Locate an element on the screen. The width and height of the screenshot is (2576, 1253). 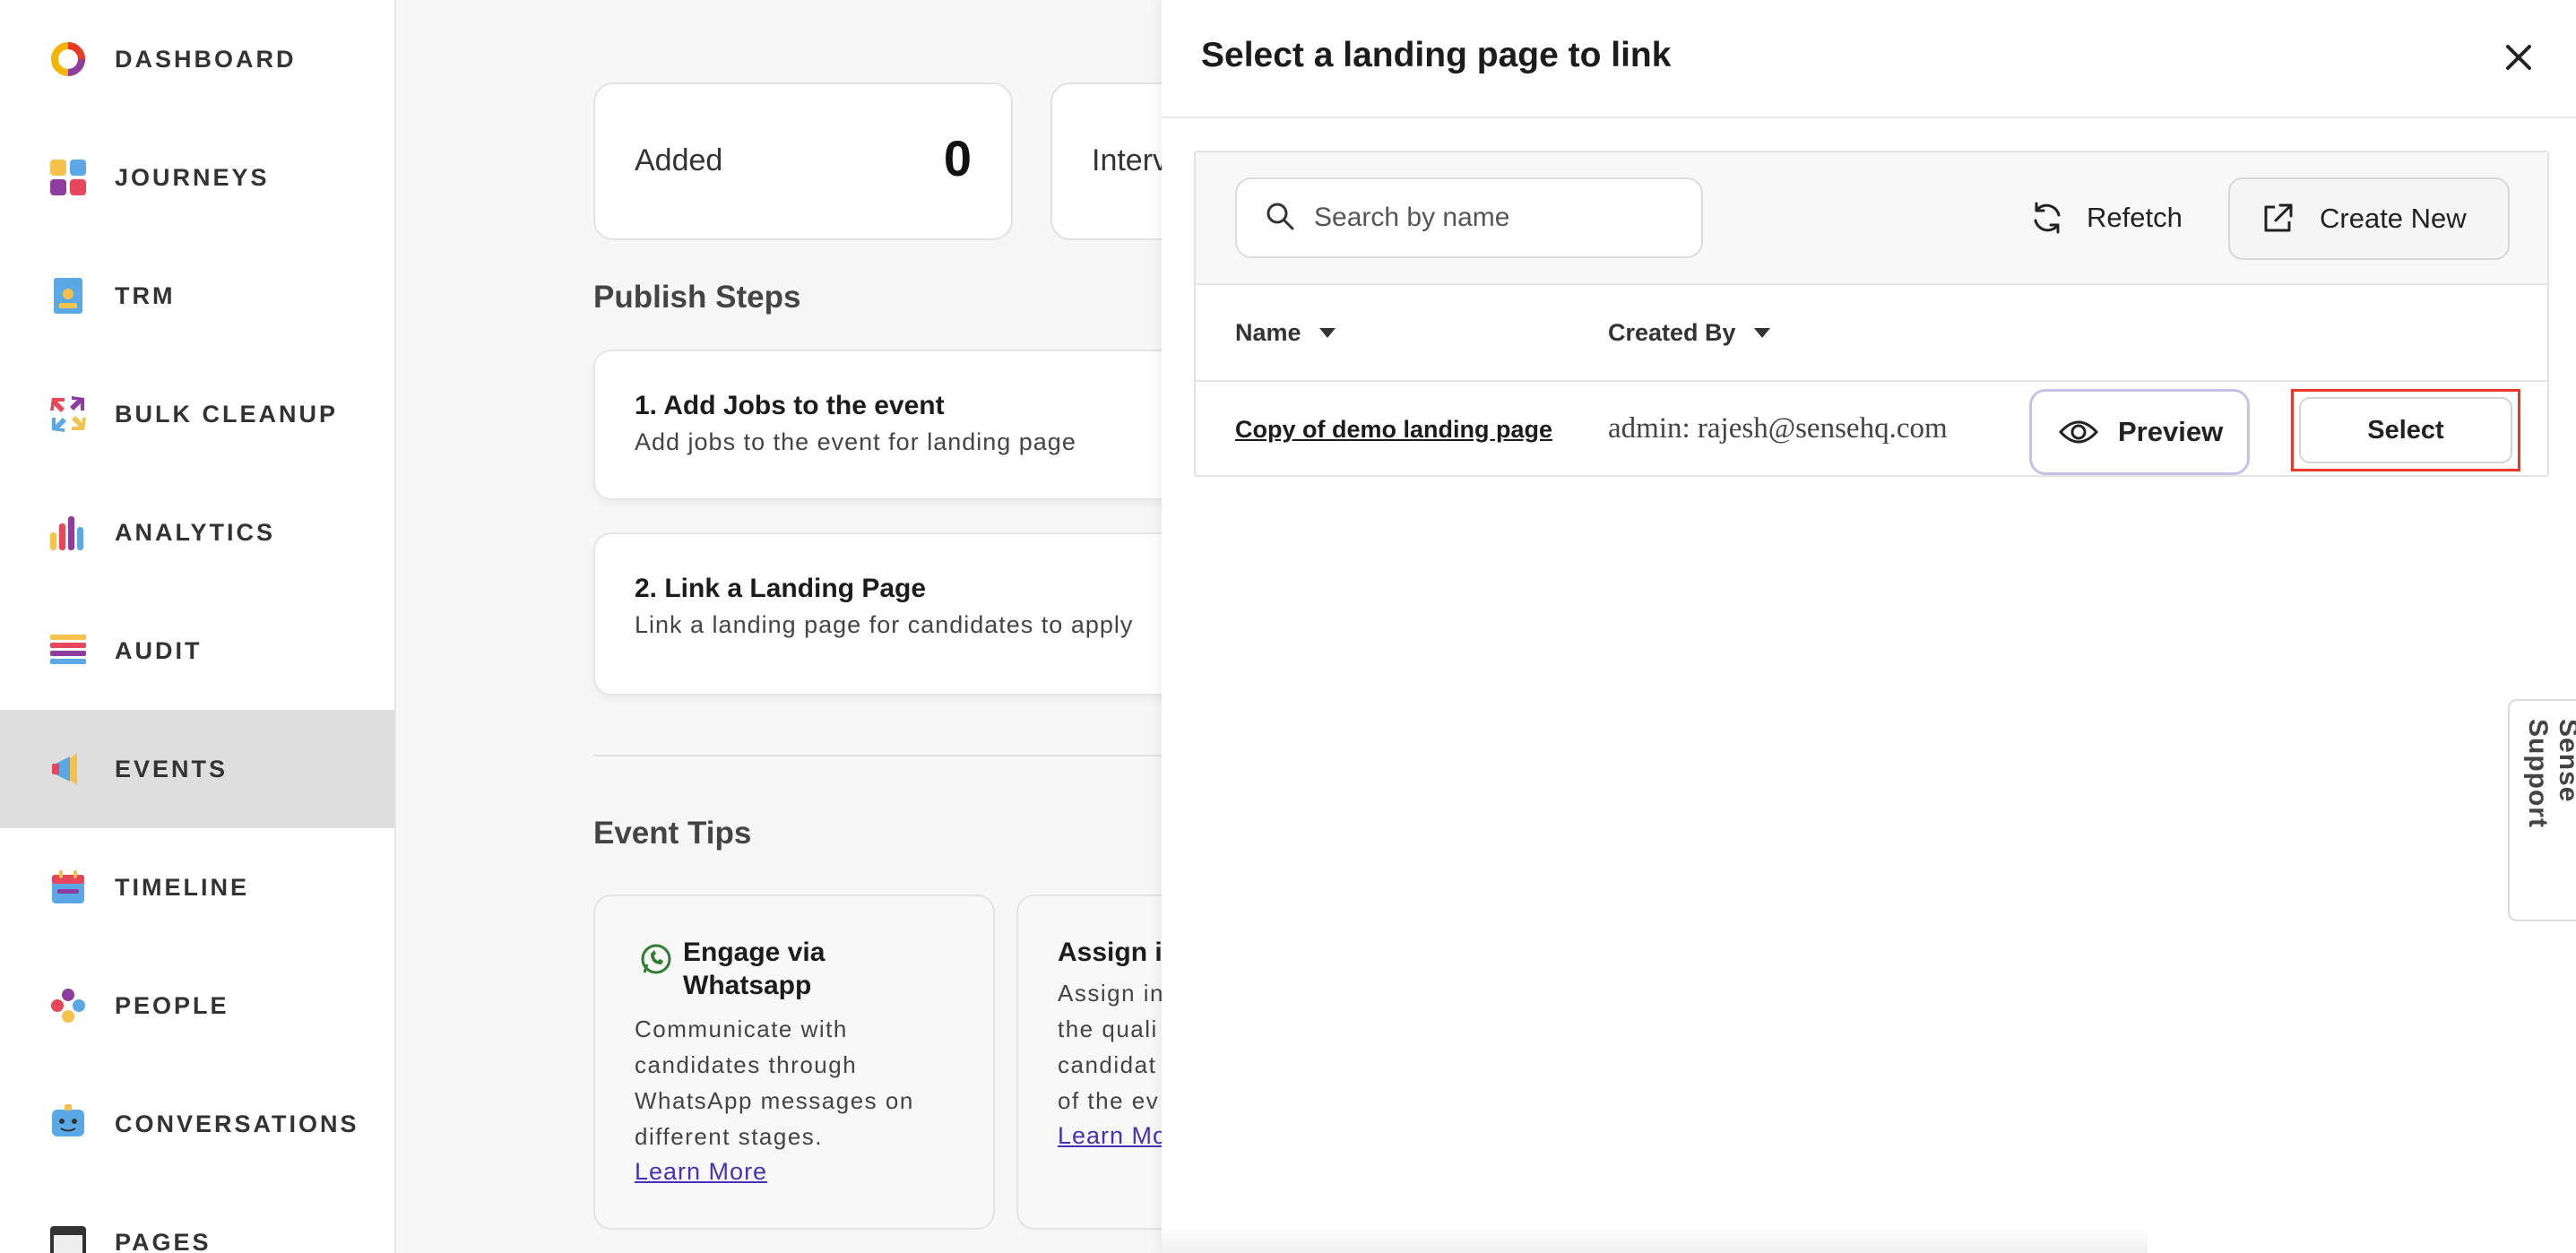
step-title: 1. Add Jobs to the event is located at coordinates (790, 405).